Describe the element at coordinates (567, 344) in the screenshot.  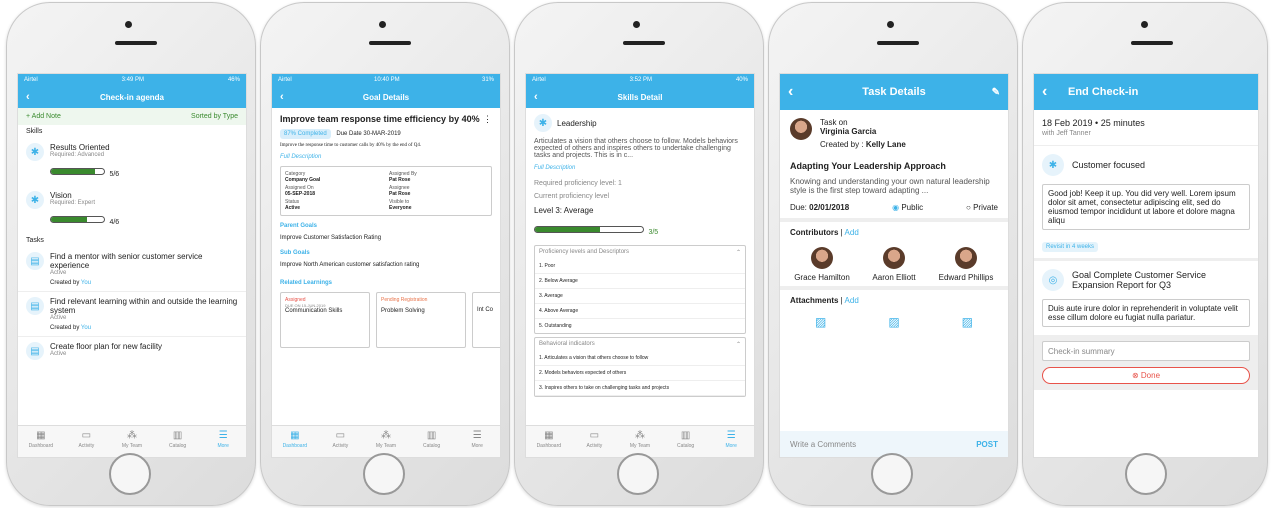
I see `behavioral-heading: Behavioral indicators` at that location.